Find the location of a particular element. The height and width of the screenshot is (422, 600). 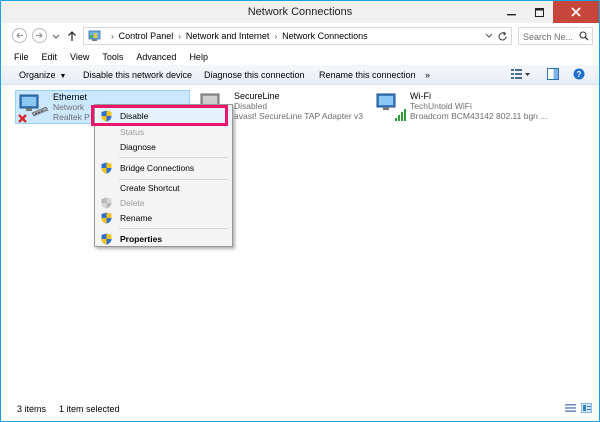

context-bridge-connections: Bridge Connections is located at coordinates (163, 168).